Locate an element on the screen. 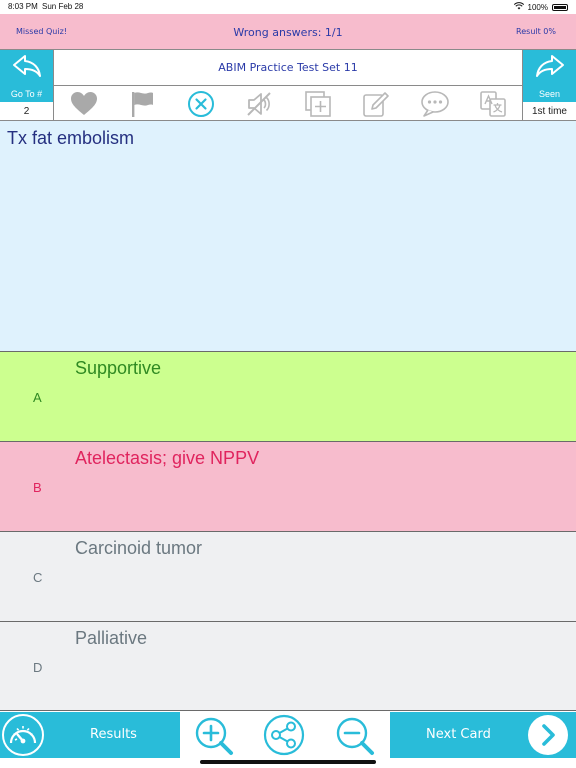  back-arrow-icon is located at coordinates (27, 68).